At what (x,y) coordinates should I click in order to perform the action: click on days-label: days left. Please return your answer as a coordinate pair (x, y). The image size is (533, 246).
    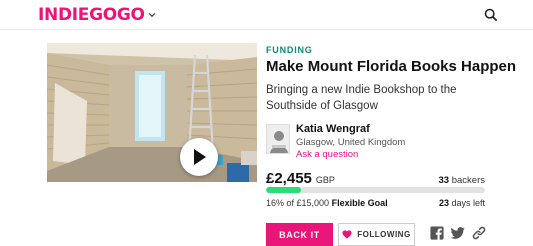
    Looking at the image, I should click on (468, 203).